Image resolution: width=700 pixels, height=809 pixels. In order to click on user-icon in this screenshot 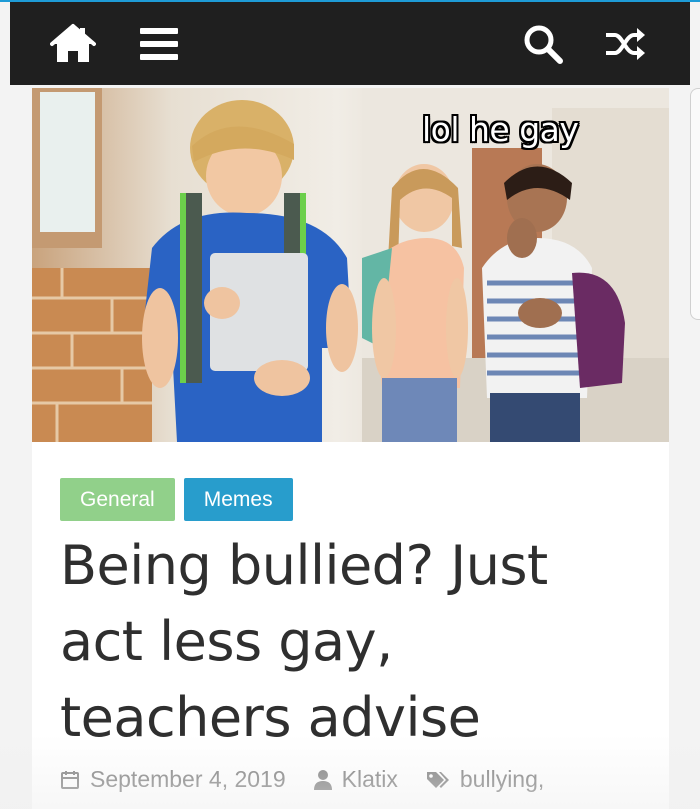, I will do `click(322, 779)`.